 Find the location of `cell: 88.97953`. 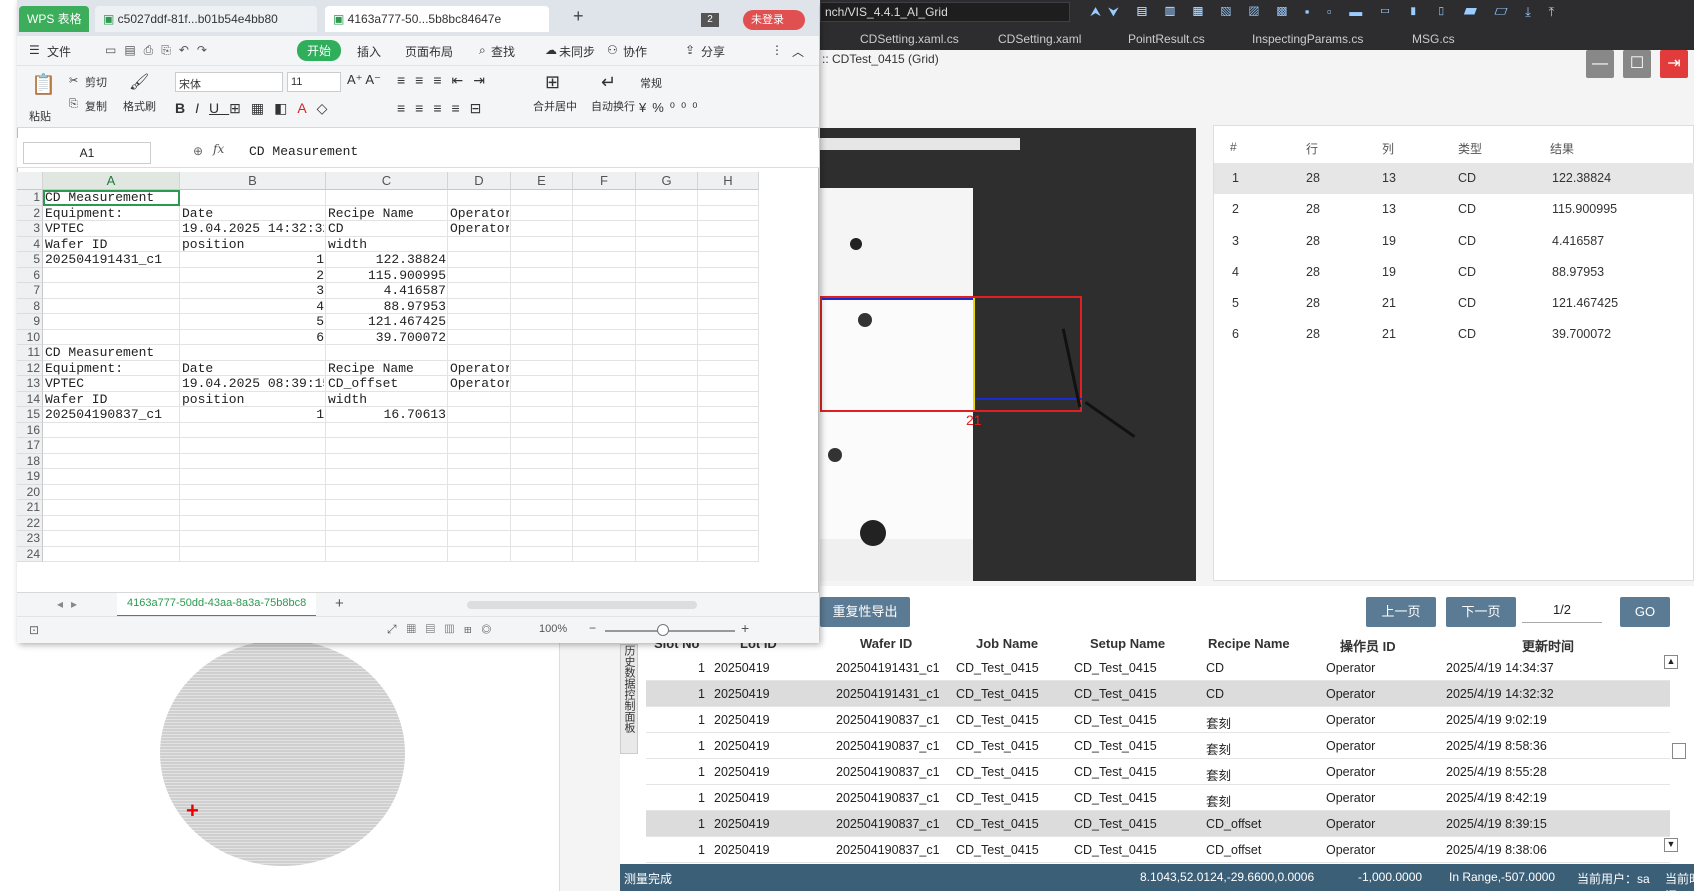

cell: 88.97953 is located at coordinates (387, 307).